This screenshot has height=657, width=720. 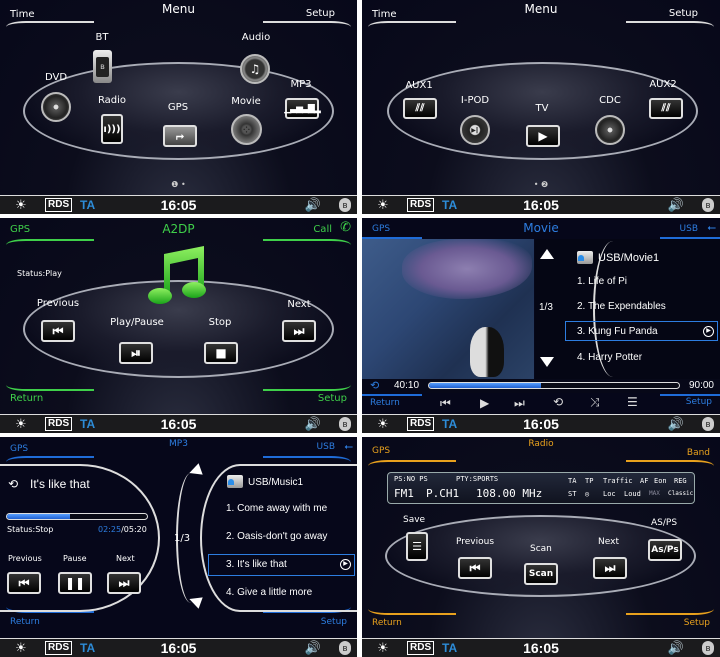 What do you see at coordinates (345, 227) in the screenshot?
I see `phone-icon: ✆` at bounding box center [345, 227].